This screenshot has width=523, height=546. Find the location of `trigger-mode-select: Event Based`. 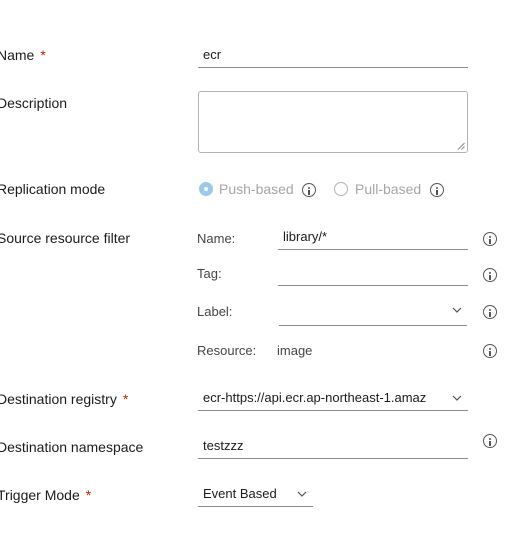

trigger-mode-select: Event Based is located at coordinates (255, 495).